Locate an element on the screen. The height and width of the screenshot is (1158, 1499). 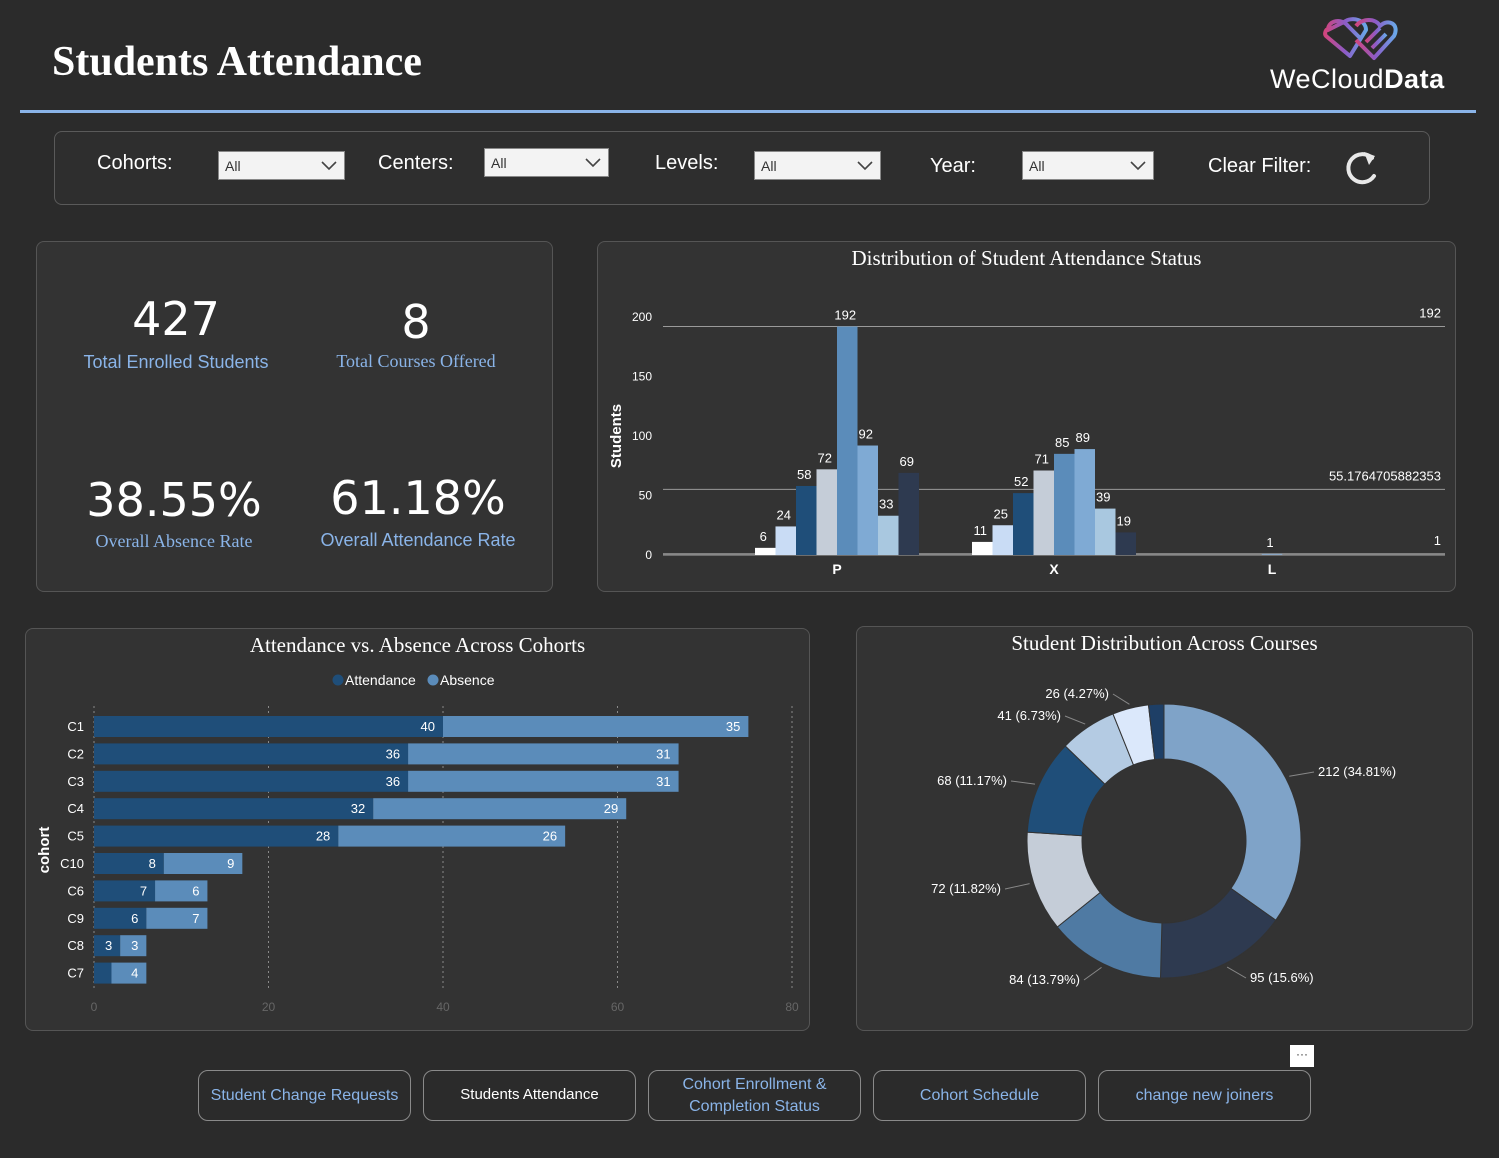
bar-data-label: 52 is located at coordinates (1021, 481).